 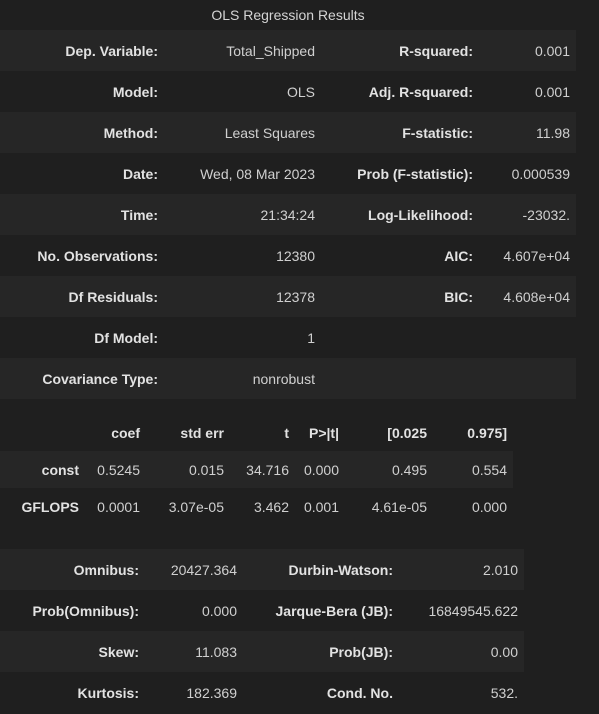 What do you see at coordinates (82, 378) in the screenshot?
I see `stat-label: Covariance Type:` at bounding box center [82, 378].